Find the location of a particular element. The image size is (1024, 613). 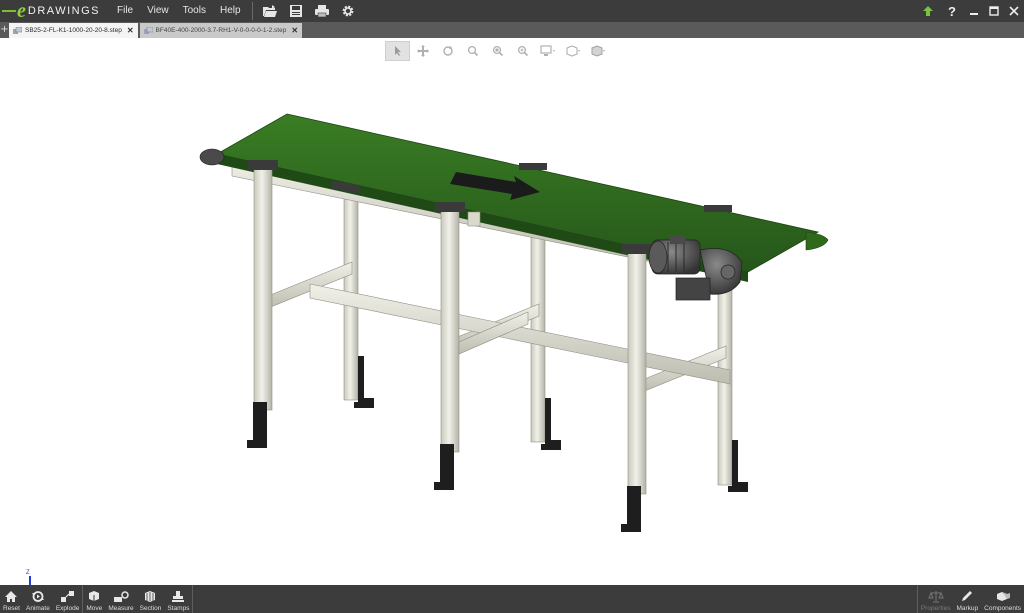

help-question-icon: ? is located at coordinates (952, 11).